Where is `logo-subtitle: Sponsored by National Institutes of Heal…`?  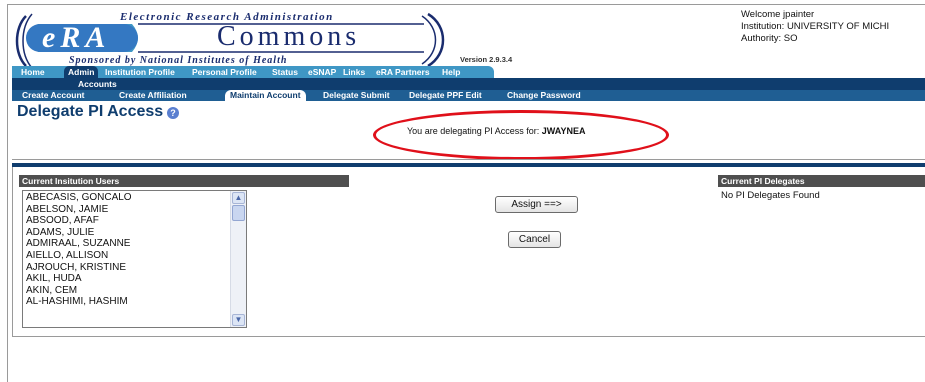
logo-subtitle: Sponsored by National Institutes of Heal… is located at coordinates (178, 60).